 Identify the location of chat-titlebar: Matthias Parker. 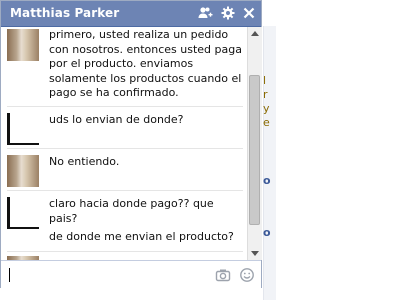
(131, 14).